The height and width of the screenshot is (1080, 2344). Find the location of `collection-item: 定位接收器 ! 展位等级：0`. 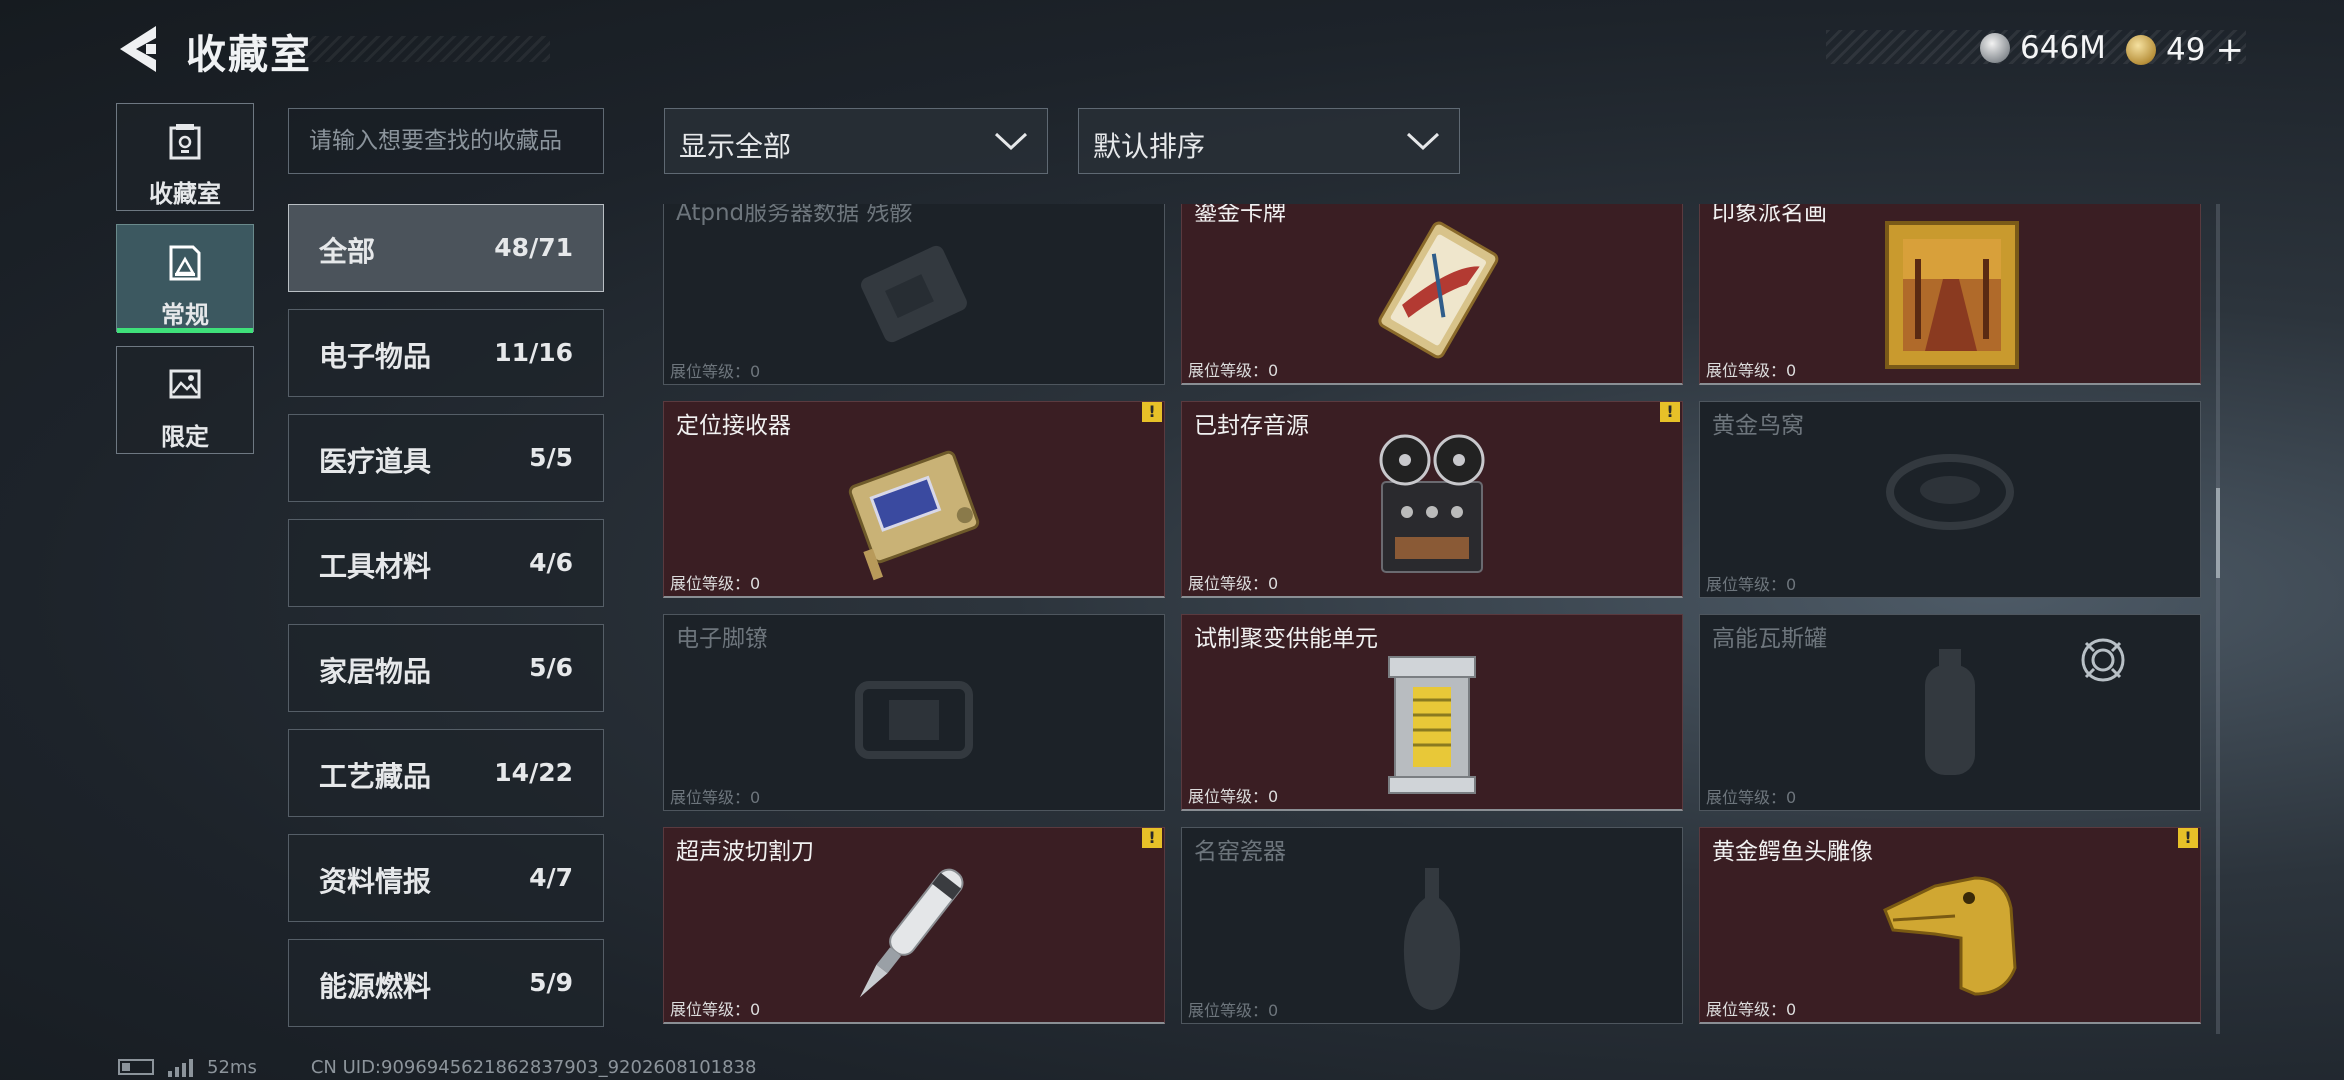

collection-item: 定位接收器 ! 展位等级：0 is located at coordinates (914, 499).